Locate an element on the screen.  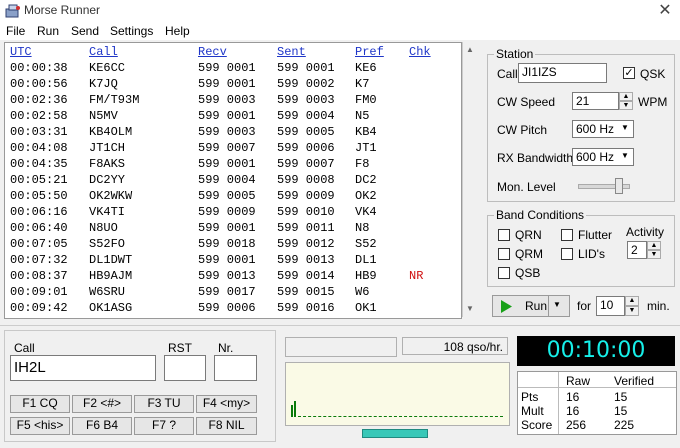
score-header-raw: Raw is located at coordinates (578, 381).